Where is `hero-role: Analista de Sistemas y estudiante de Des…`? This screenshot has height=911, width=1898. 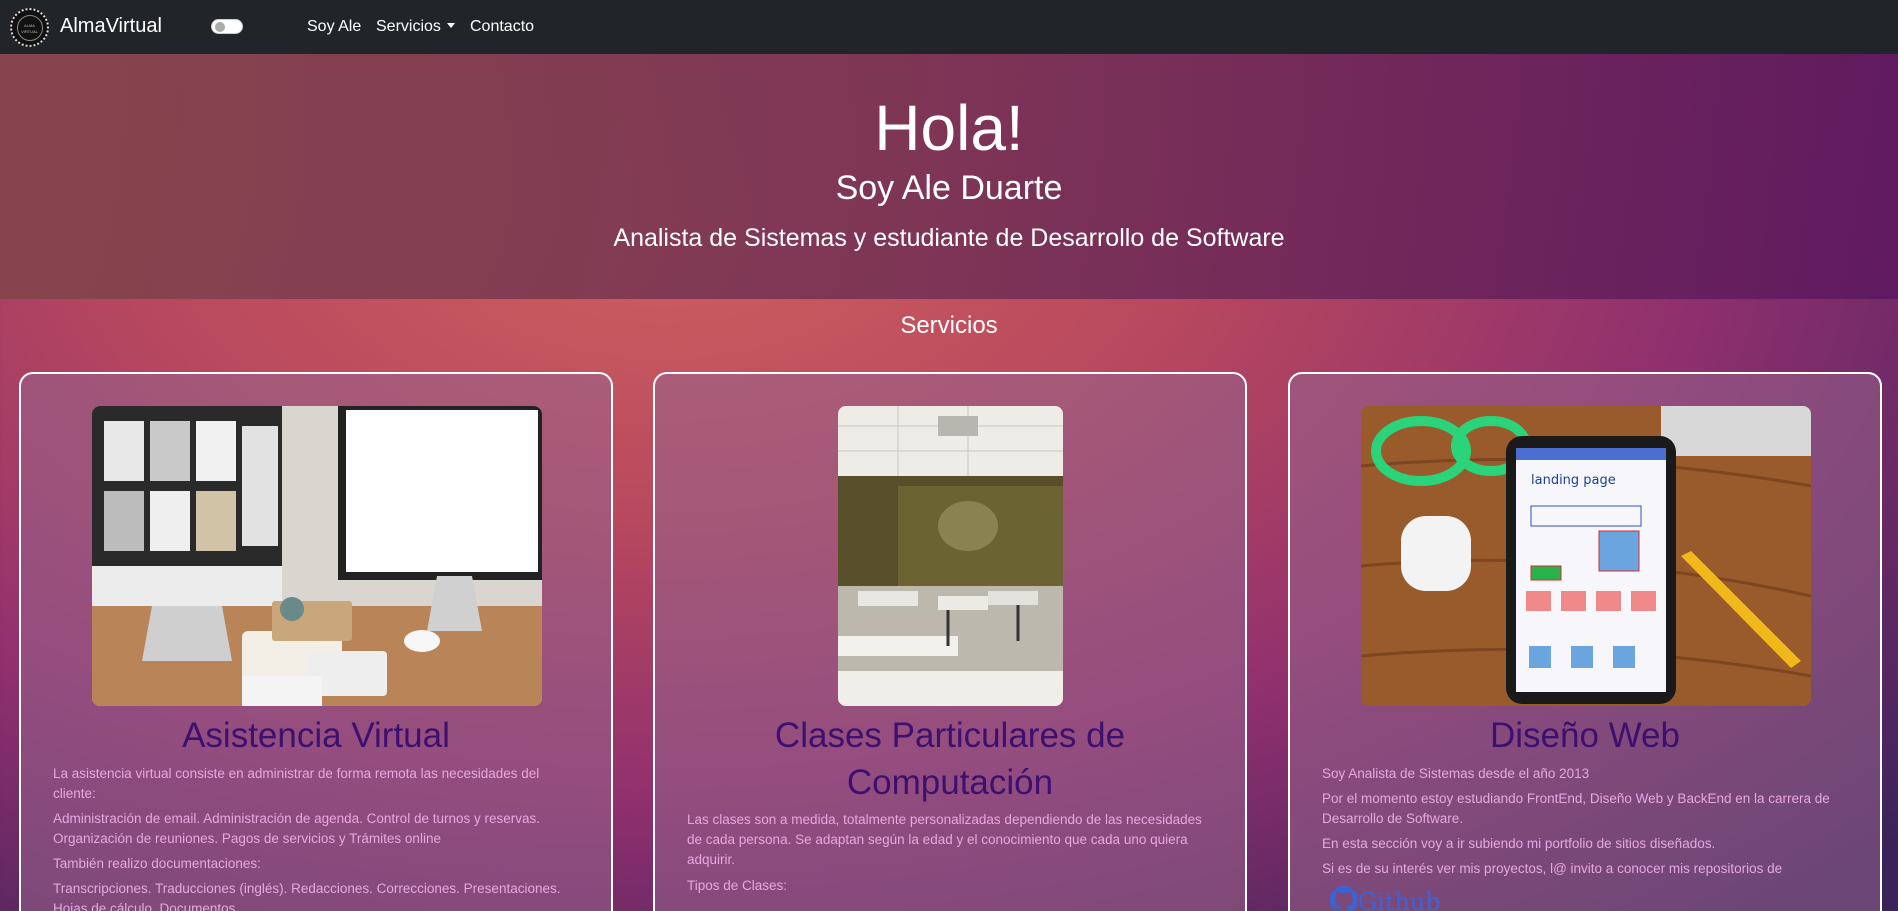 hero-role: Analista de Sistemas y estudiante de Des… is located at coordinates (949, 238).